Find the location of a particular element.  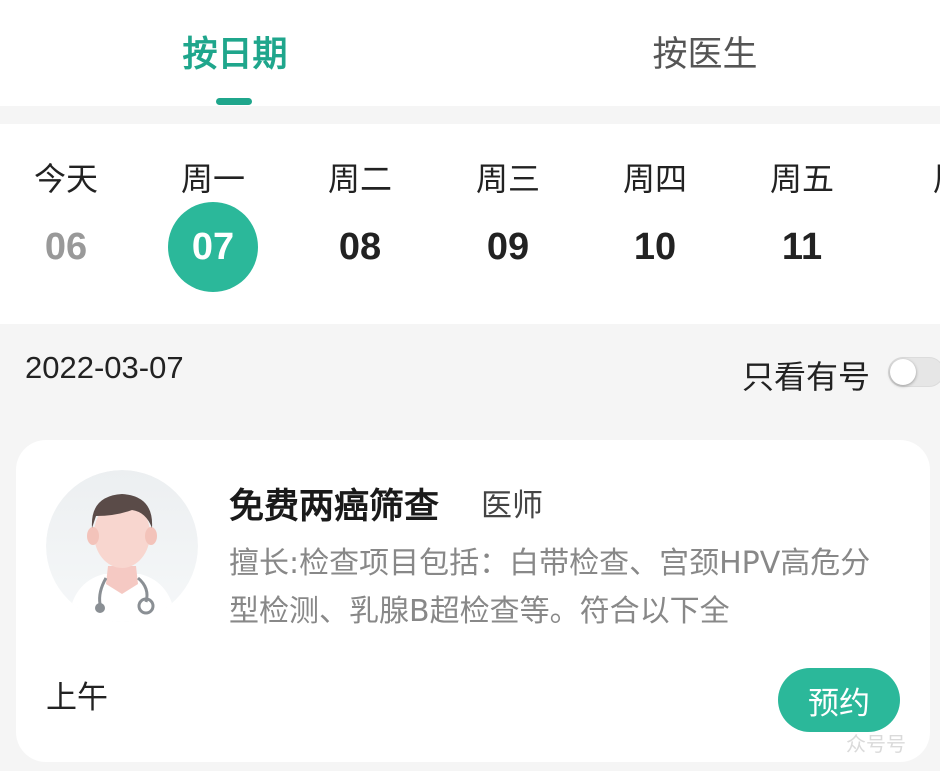

day-item-monday: 周一 07 is located at coordinates (213, 224).